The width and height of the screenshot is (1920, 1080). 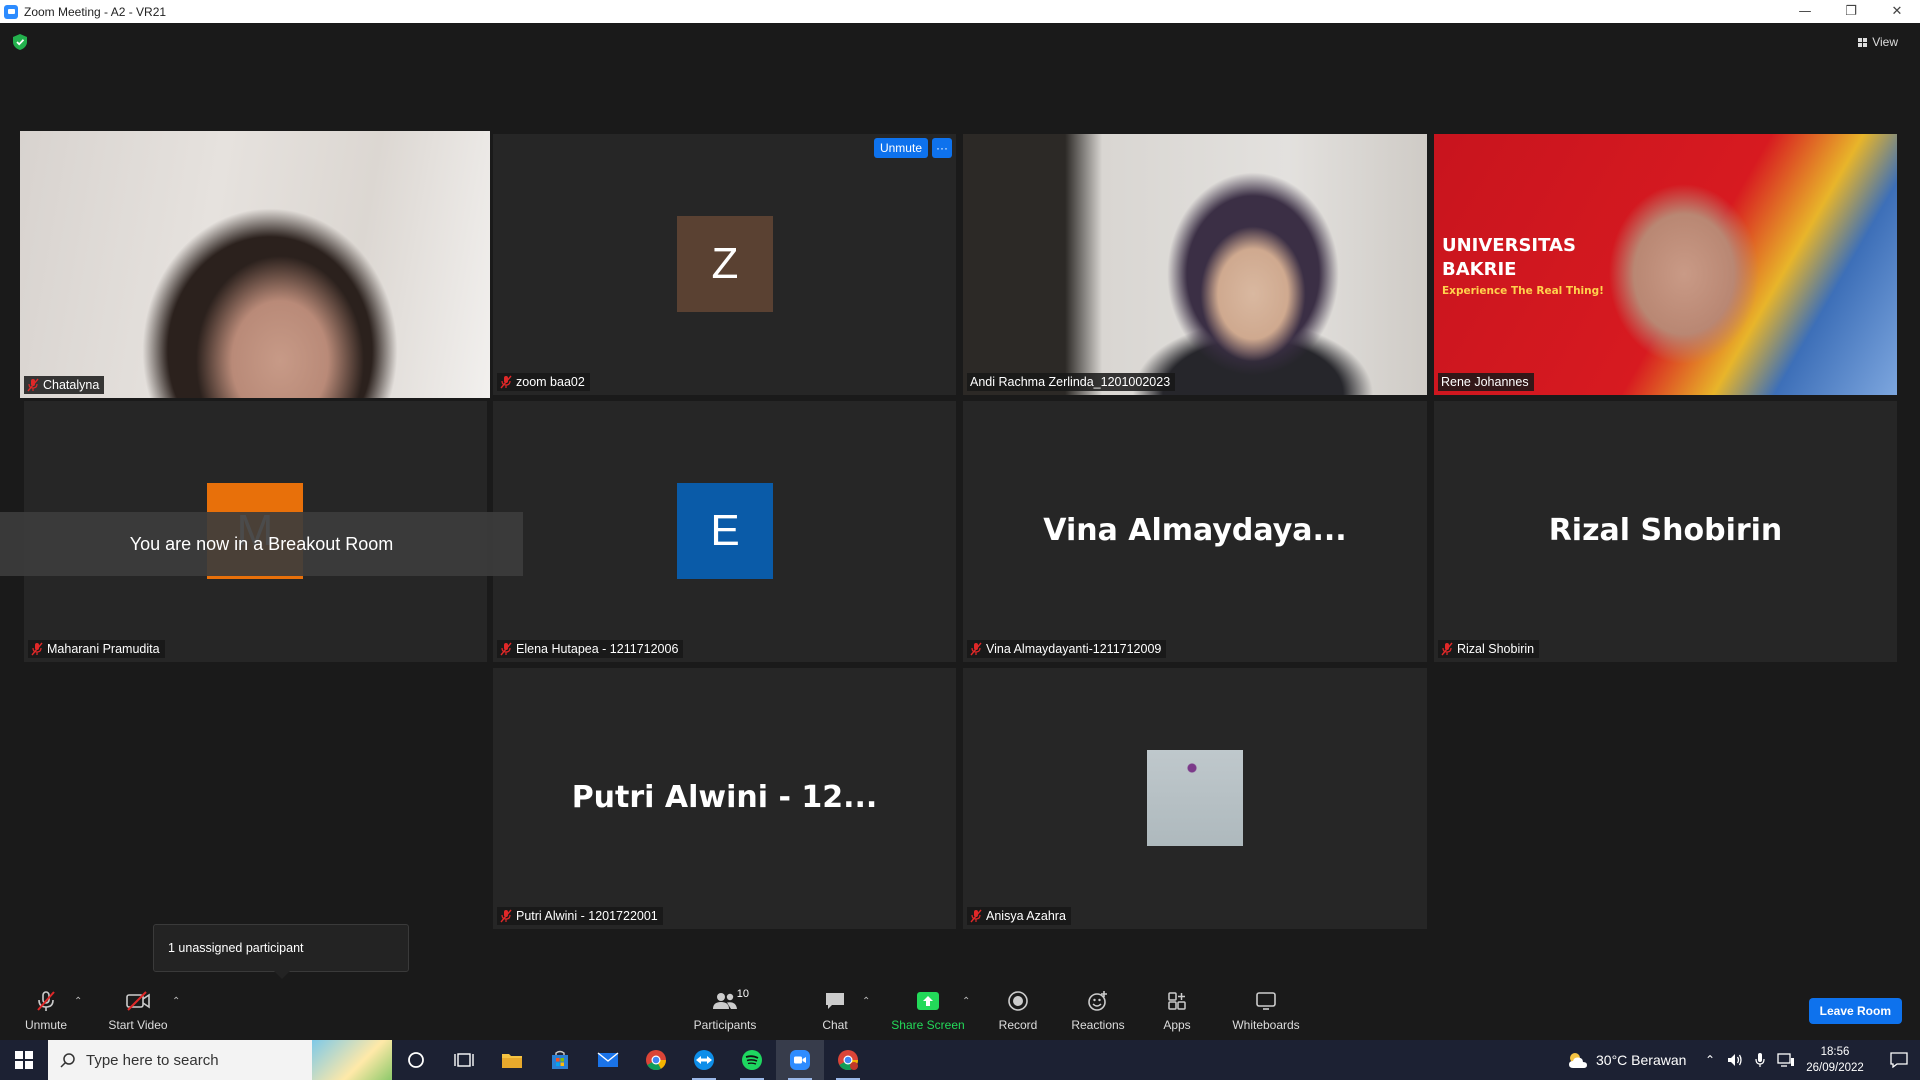 What do you see at coordinates (20, 42) in the screenshot?
I see `encryption-shield-icon` at bounding box center [20, 42].